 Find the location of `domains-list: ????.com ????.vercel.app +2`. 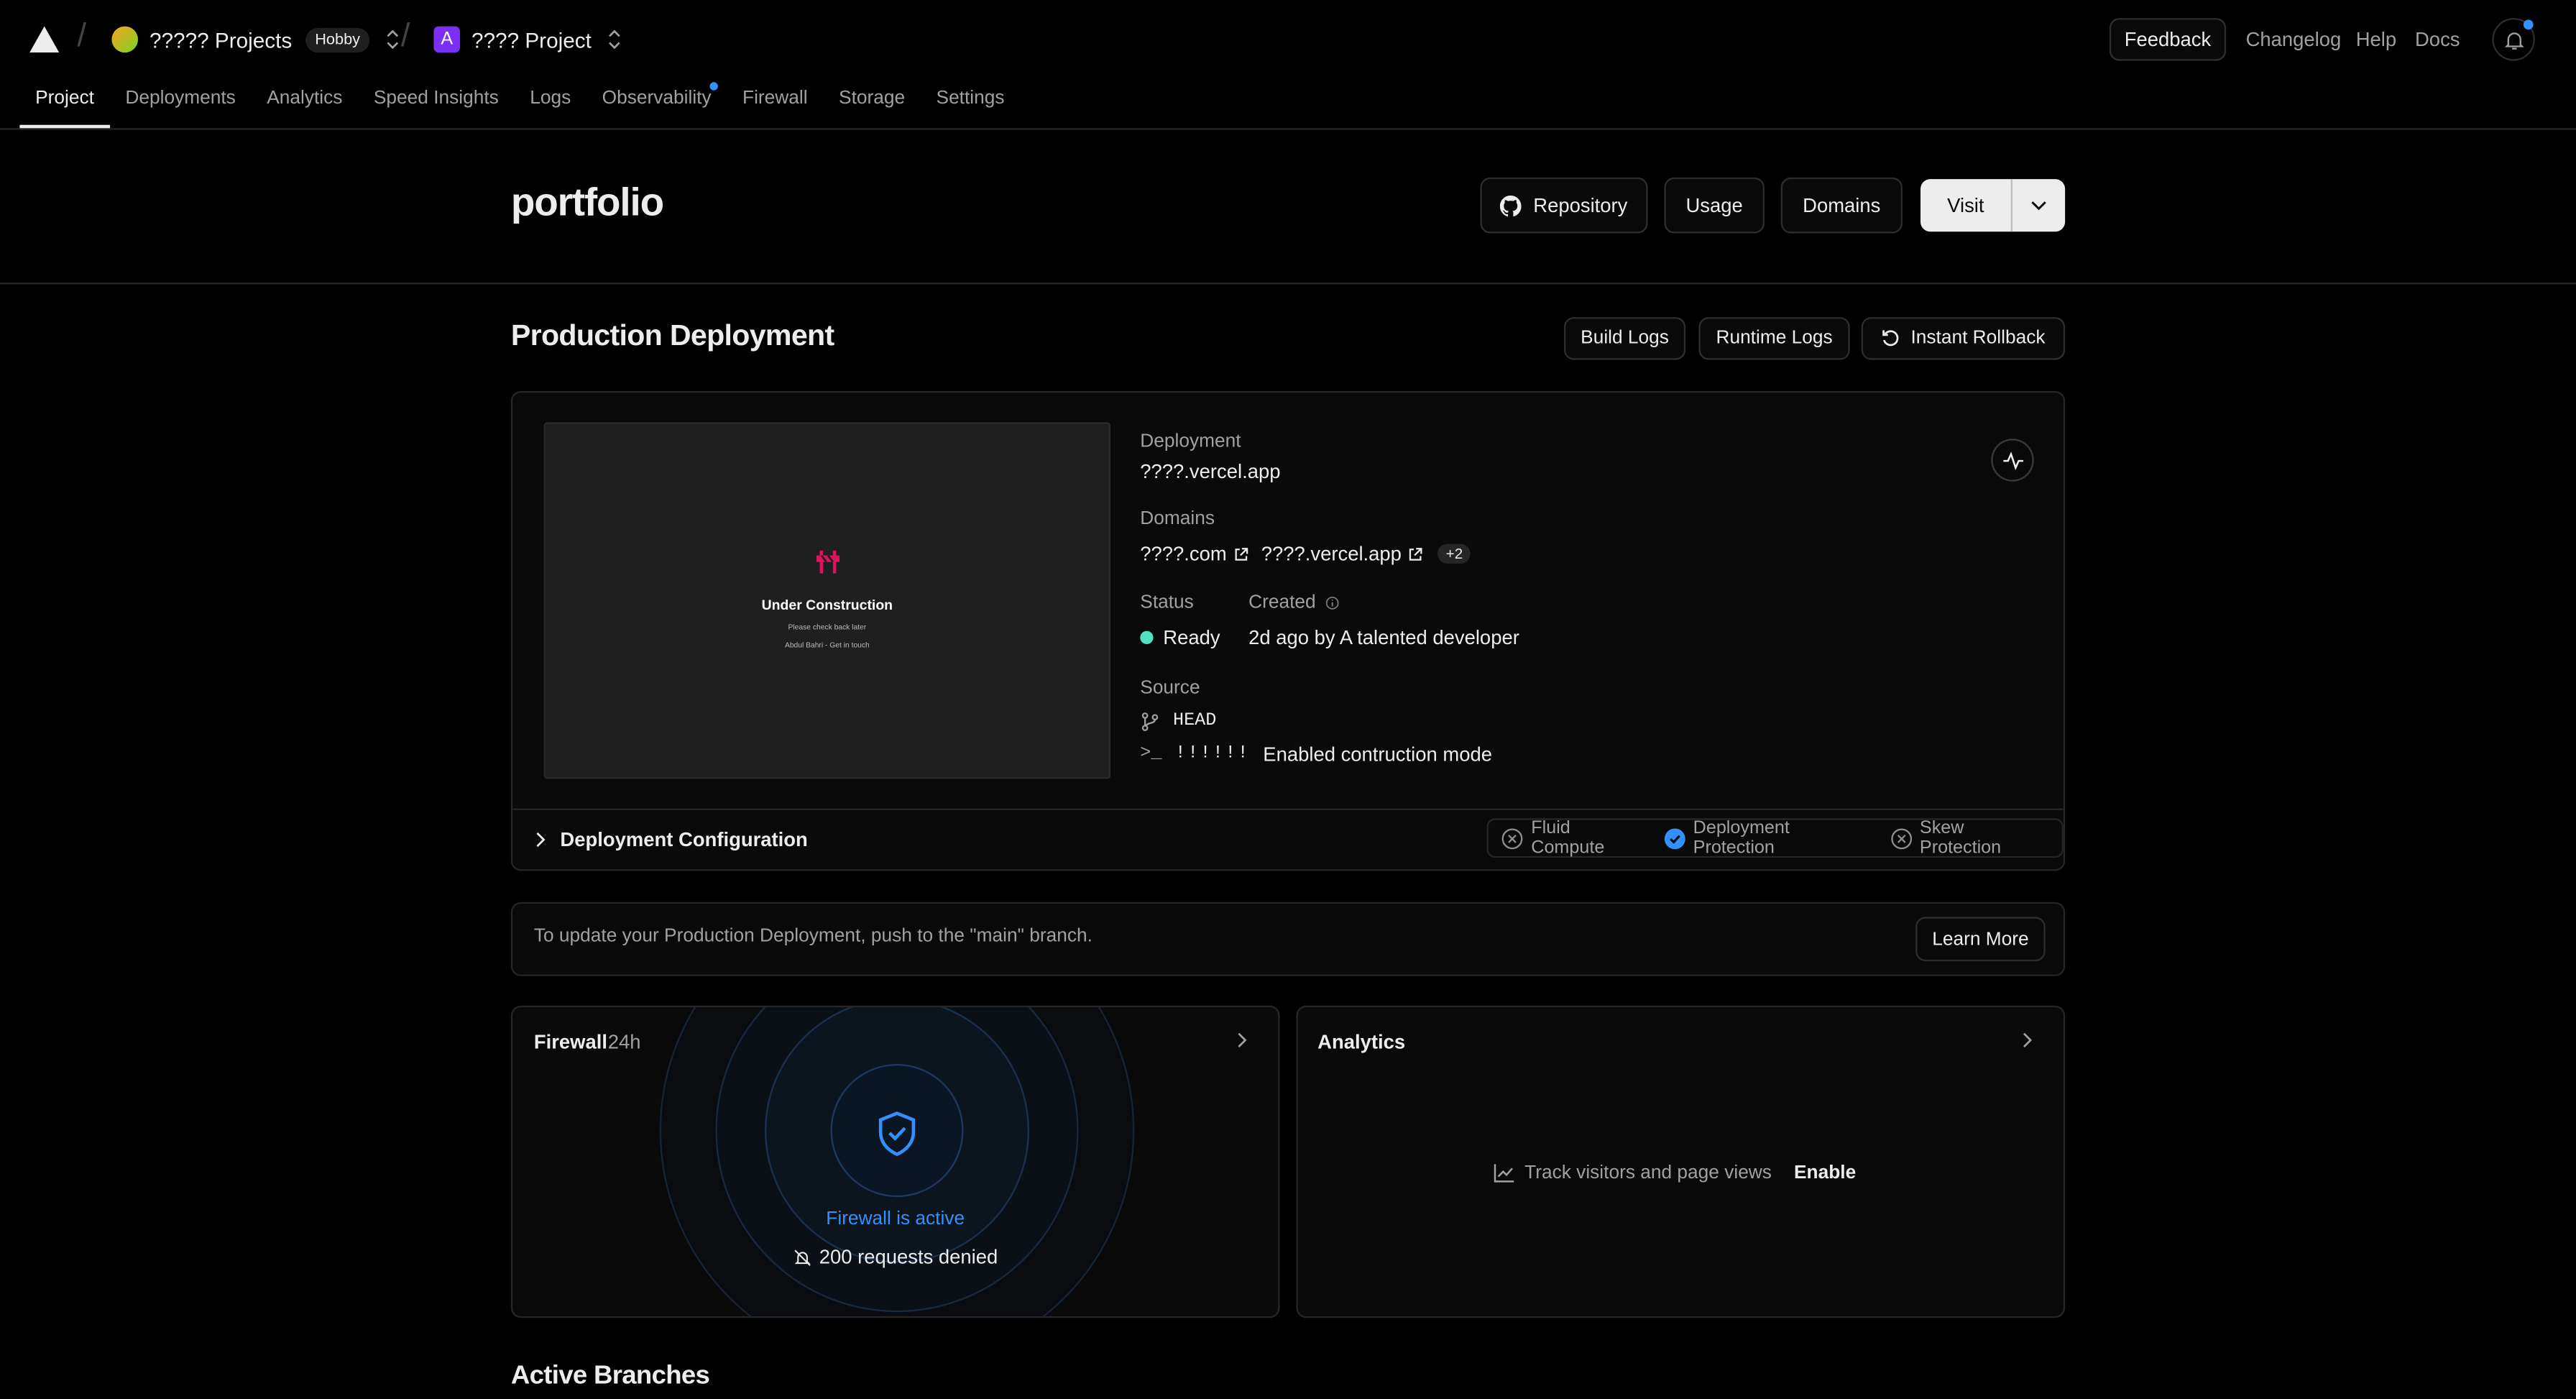

domains-list: ????.com ????.vercel.app +2 is located at coordinates (1305, 554).